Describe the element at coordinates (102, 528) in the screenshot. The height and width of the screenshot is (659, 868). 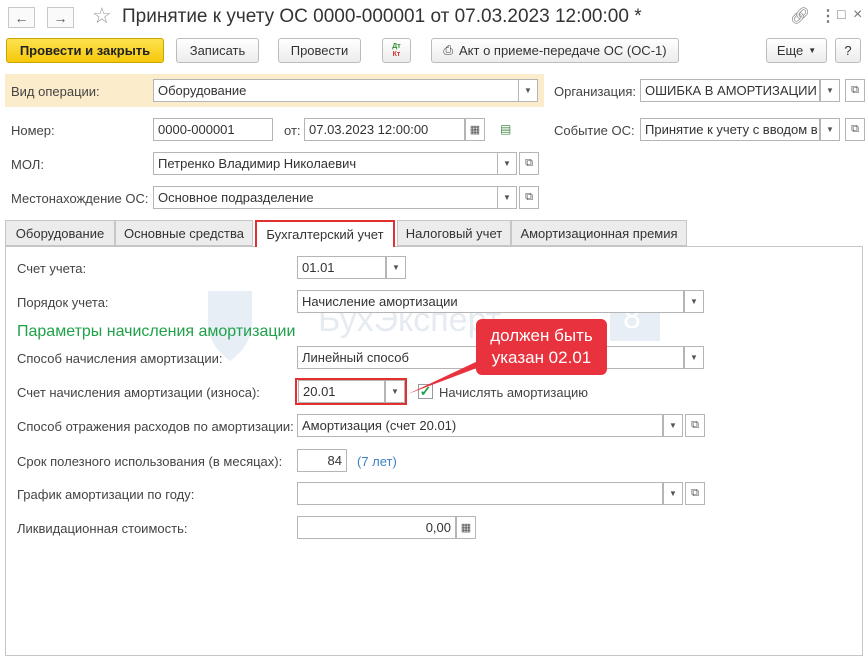
I see `liquidation-label: Ликвидационная стоимость:` at that location.